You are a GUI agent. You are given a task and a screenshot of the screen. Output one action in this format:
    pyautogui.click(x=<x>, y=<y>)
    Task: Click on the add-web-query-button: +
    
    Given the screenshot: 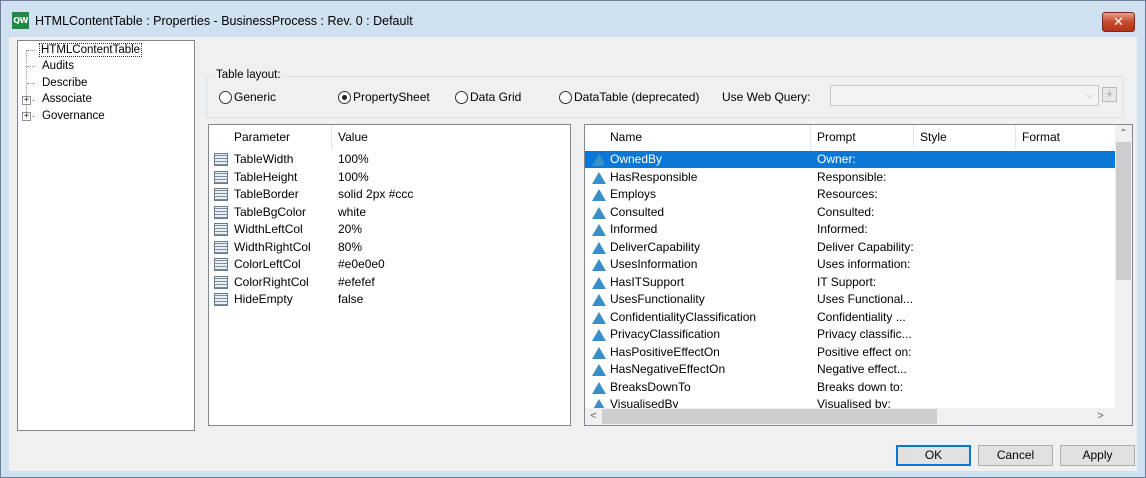 What is the action you would take?
    pyautogui.click(x=1109, y=94)
    